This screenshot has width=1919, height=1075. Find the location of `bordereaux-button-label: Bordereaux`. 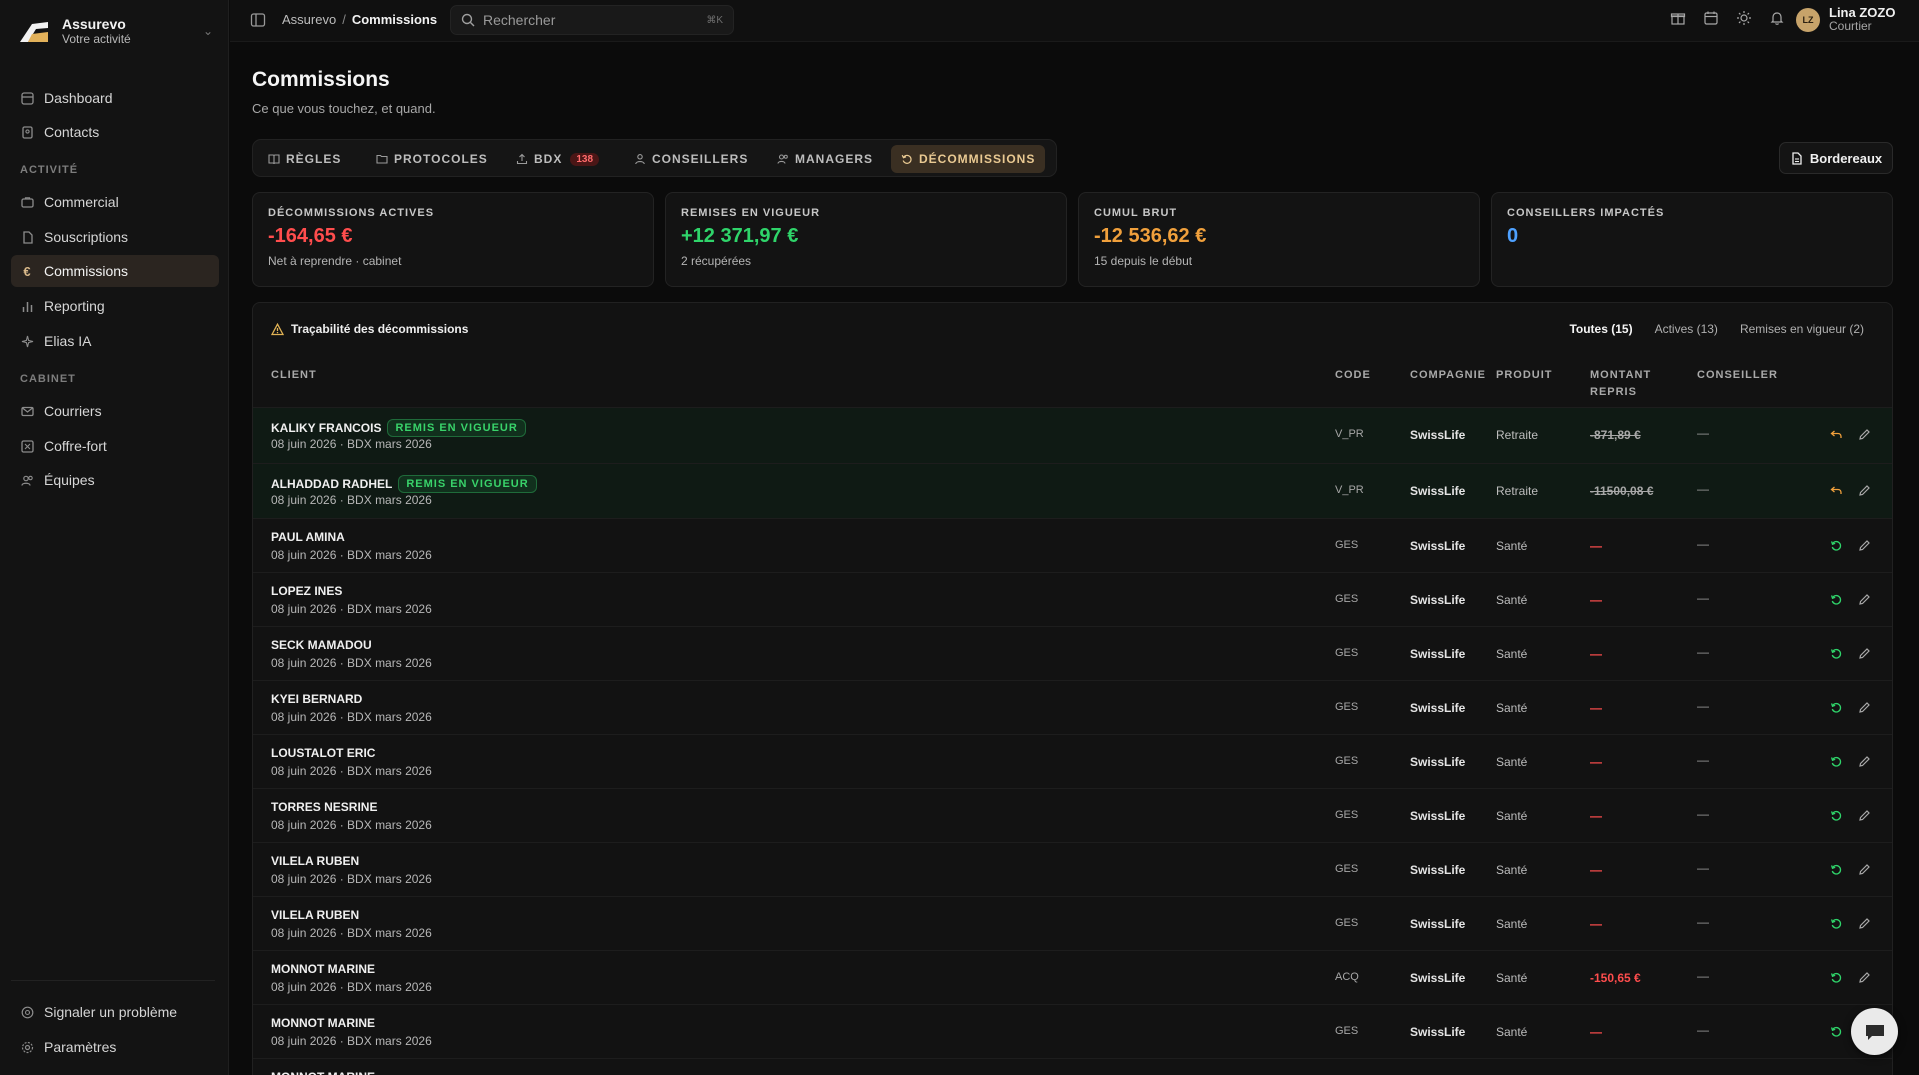

bordereaux-button-label: Bordereaux is located at coordinates (1846, 158).